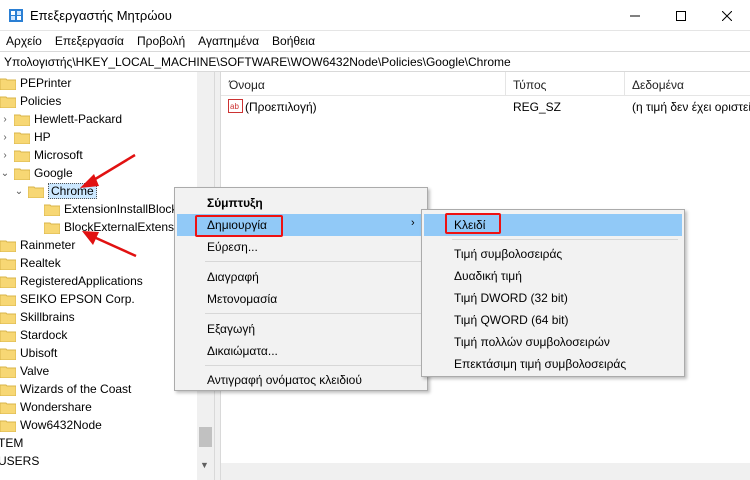 This screenshot has width=750, height=480. Describe the element at coordinates (121, 209) in the screenshot. I see `tree-item-label: ExtensionInstallBlock` at that location.